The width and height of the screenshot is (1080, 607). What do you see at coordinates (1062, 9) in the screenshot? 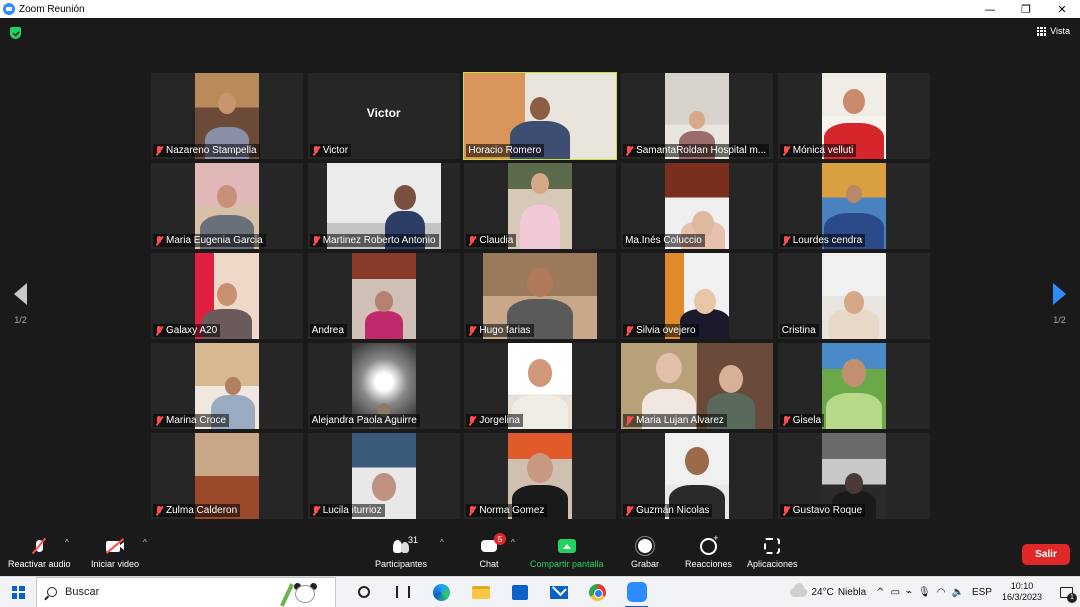
I see `close-button: ✕` at bounding box center [1062, 9].